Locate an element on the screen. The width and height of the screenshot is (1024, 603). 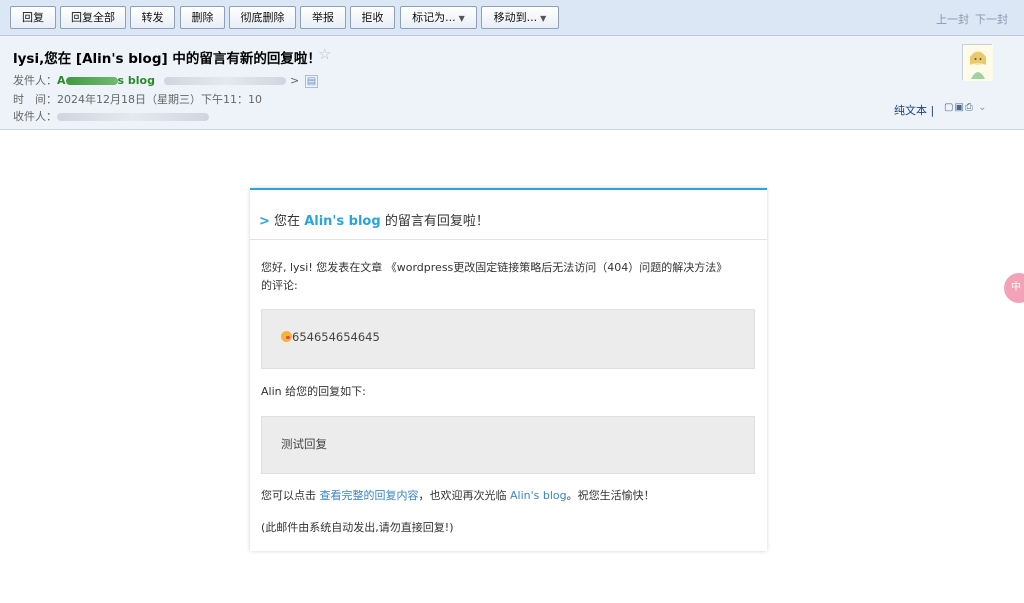
header-tools: ▢▣⎙ ⌄ is located at coordinates (965, 107).